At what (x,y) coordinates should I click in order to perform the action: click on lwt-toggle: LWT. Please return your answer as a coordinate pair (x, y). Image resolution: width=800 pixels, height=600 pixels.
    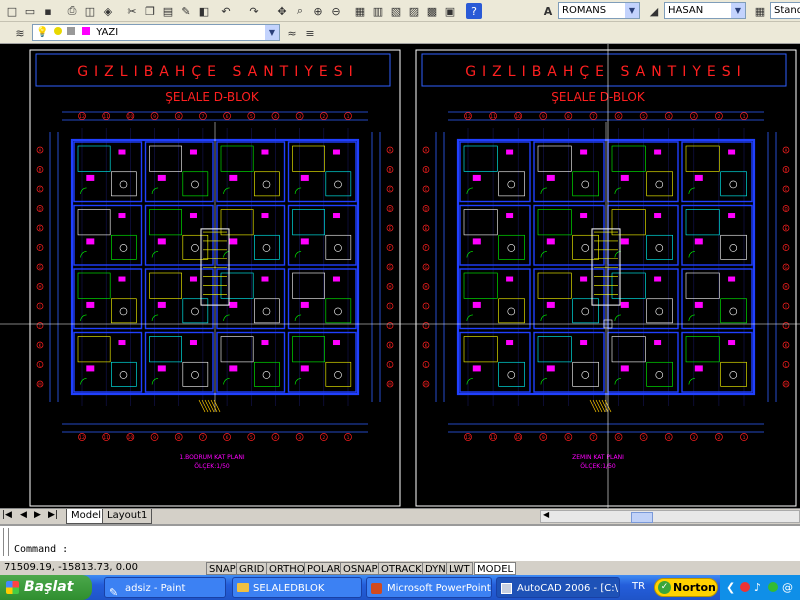
    Looking at the image, I should click on (459, 568).